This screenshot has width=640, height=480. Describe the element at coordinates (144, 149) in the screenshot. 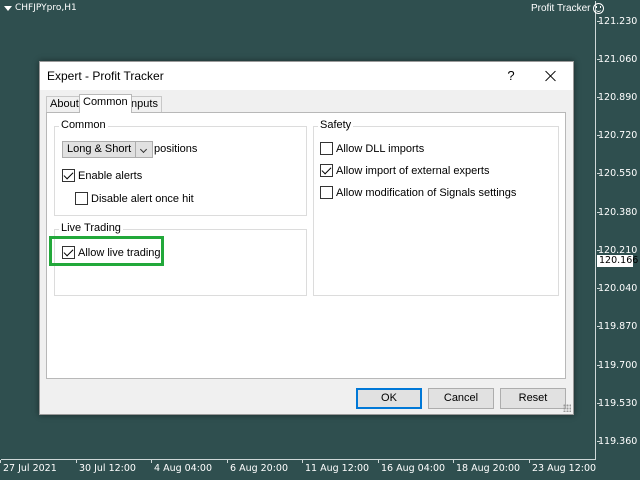

I see `chevron-down-icon` at that location.